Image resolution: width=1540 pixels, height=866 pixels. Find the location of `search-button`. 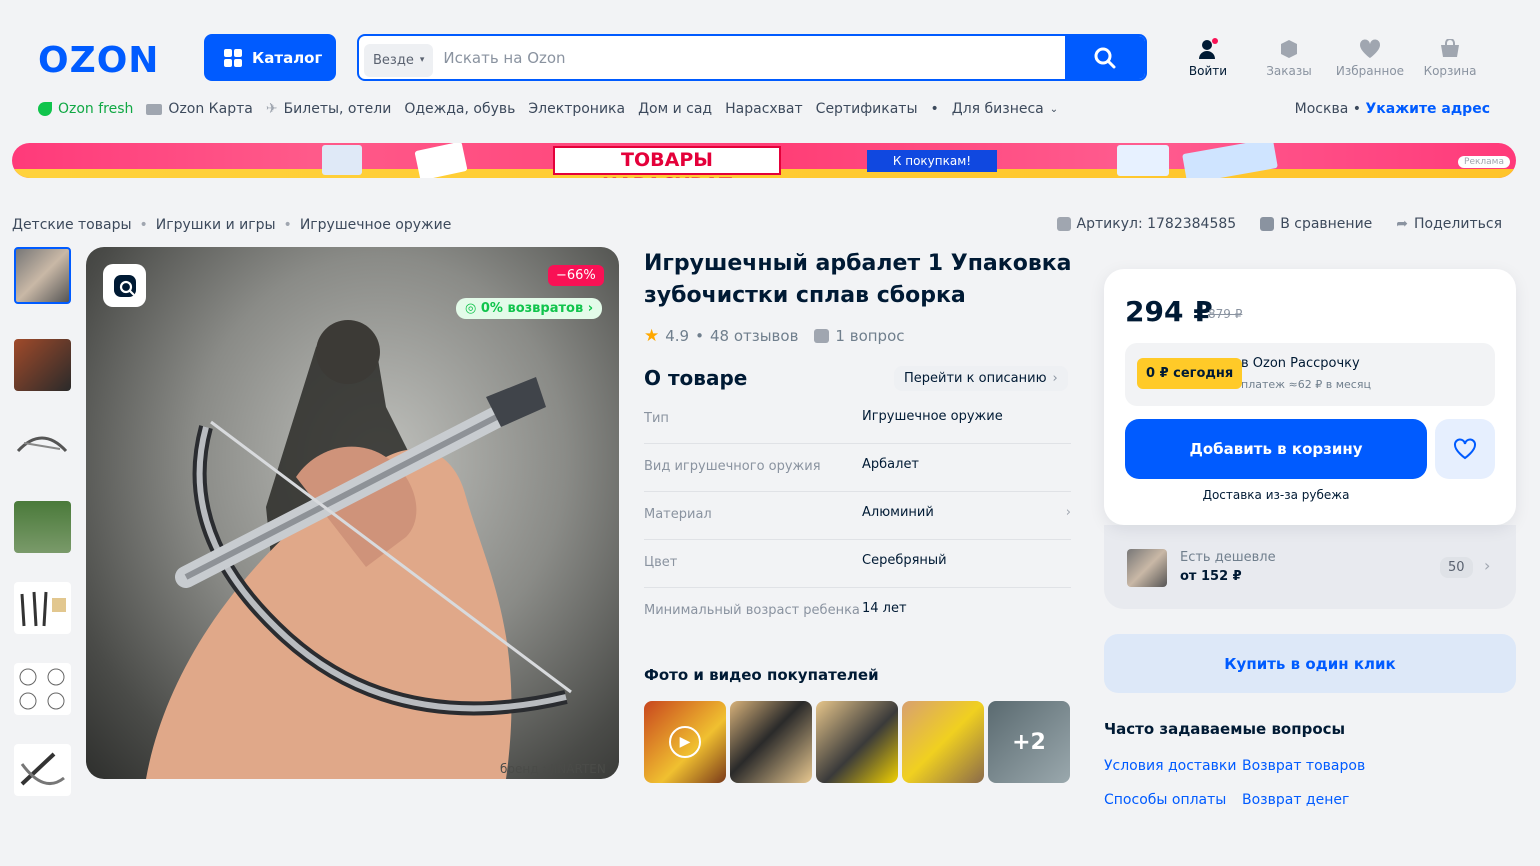

search-button is located at coordinates (1105, 57).